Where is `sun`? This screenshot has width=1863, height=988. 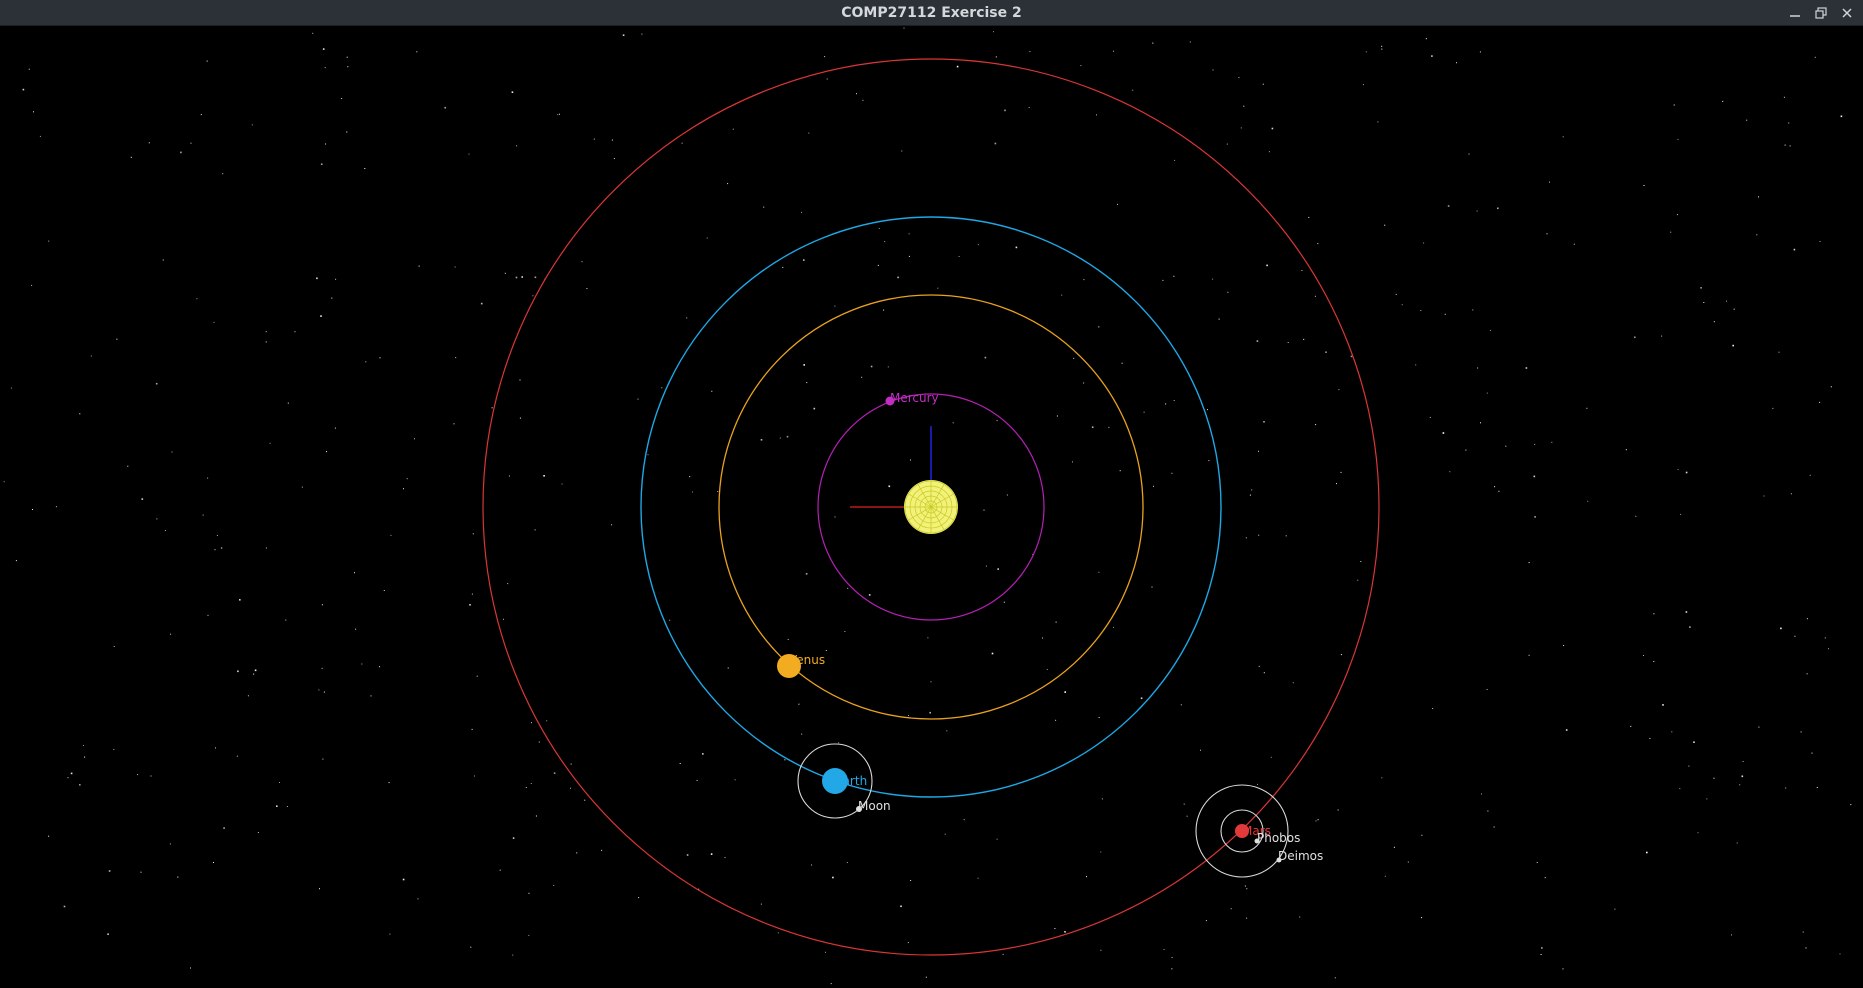 sun is located at coordinates (931, 507).